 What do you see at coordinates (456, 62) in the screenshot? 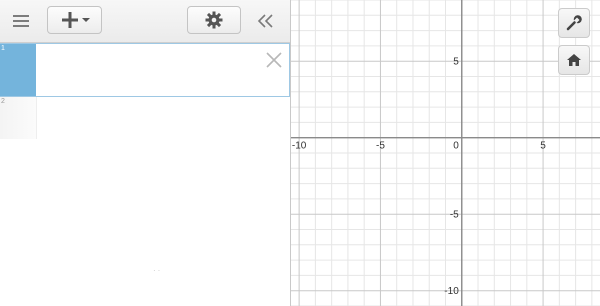
I see `y-tick-label: 5` at bounding box center [456, 62].